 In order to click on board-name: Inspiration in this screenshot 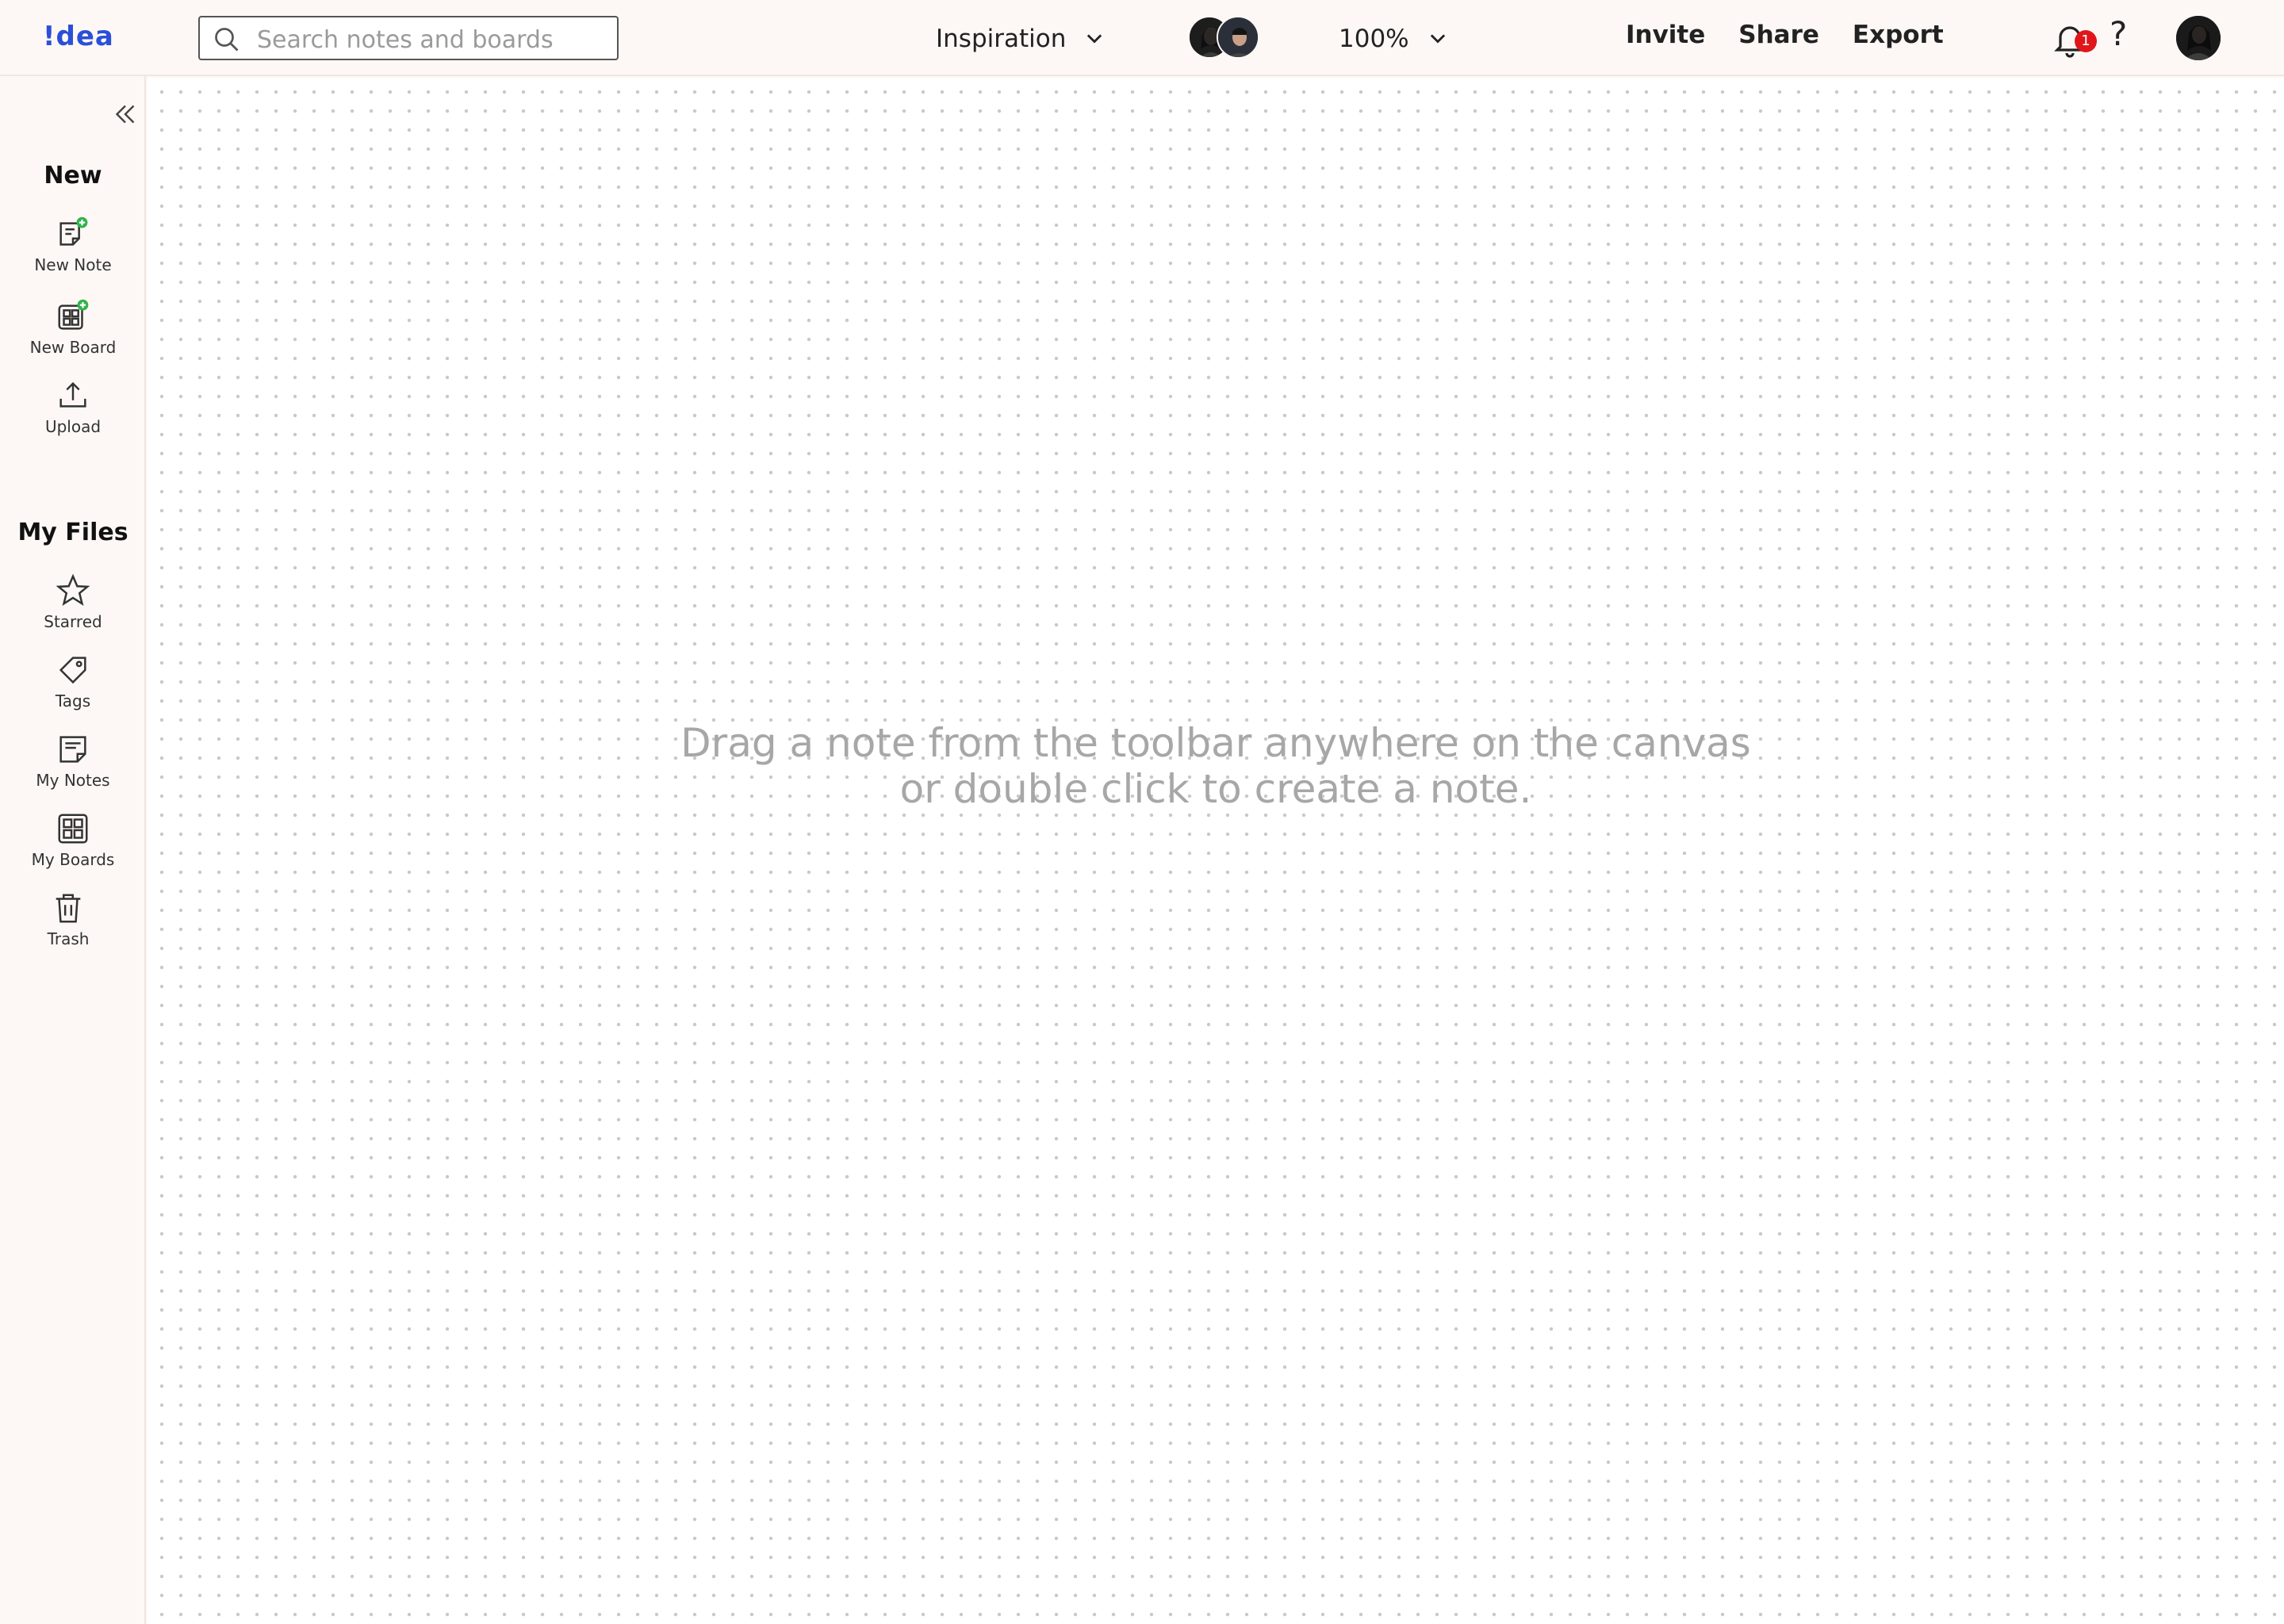, I will do `click(1001, 39)`.